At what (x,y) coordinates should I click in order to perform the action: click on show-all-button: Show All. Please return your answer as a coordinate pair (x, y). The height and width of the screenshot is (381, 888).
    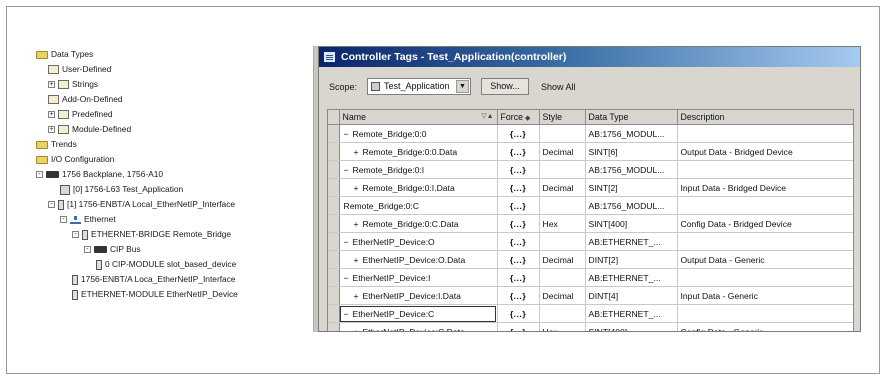
    Looking at the image, I should click on (558, 87).